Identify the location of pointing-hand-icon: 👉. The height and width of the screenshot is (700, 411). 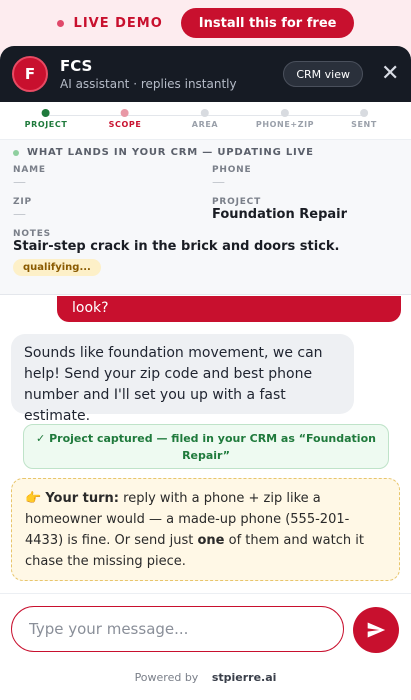
(33, 498).